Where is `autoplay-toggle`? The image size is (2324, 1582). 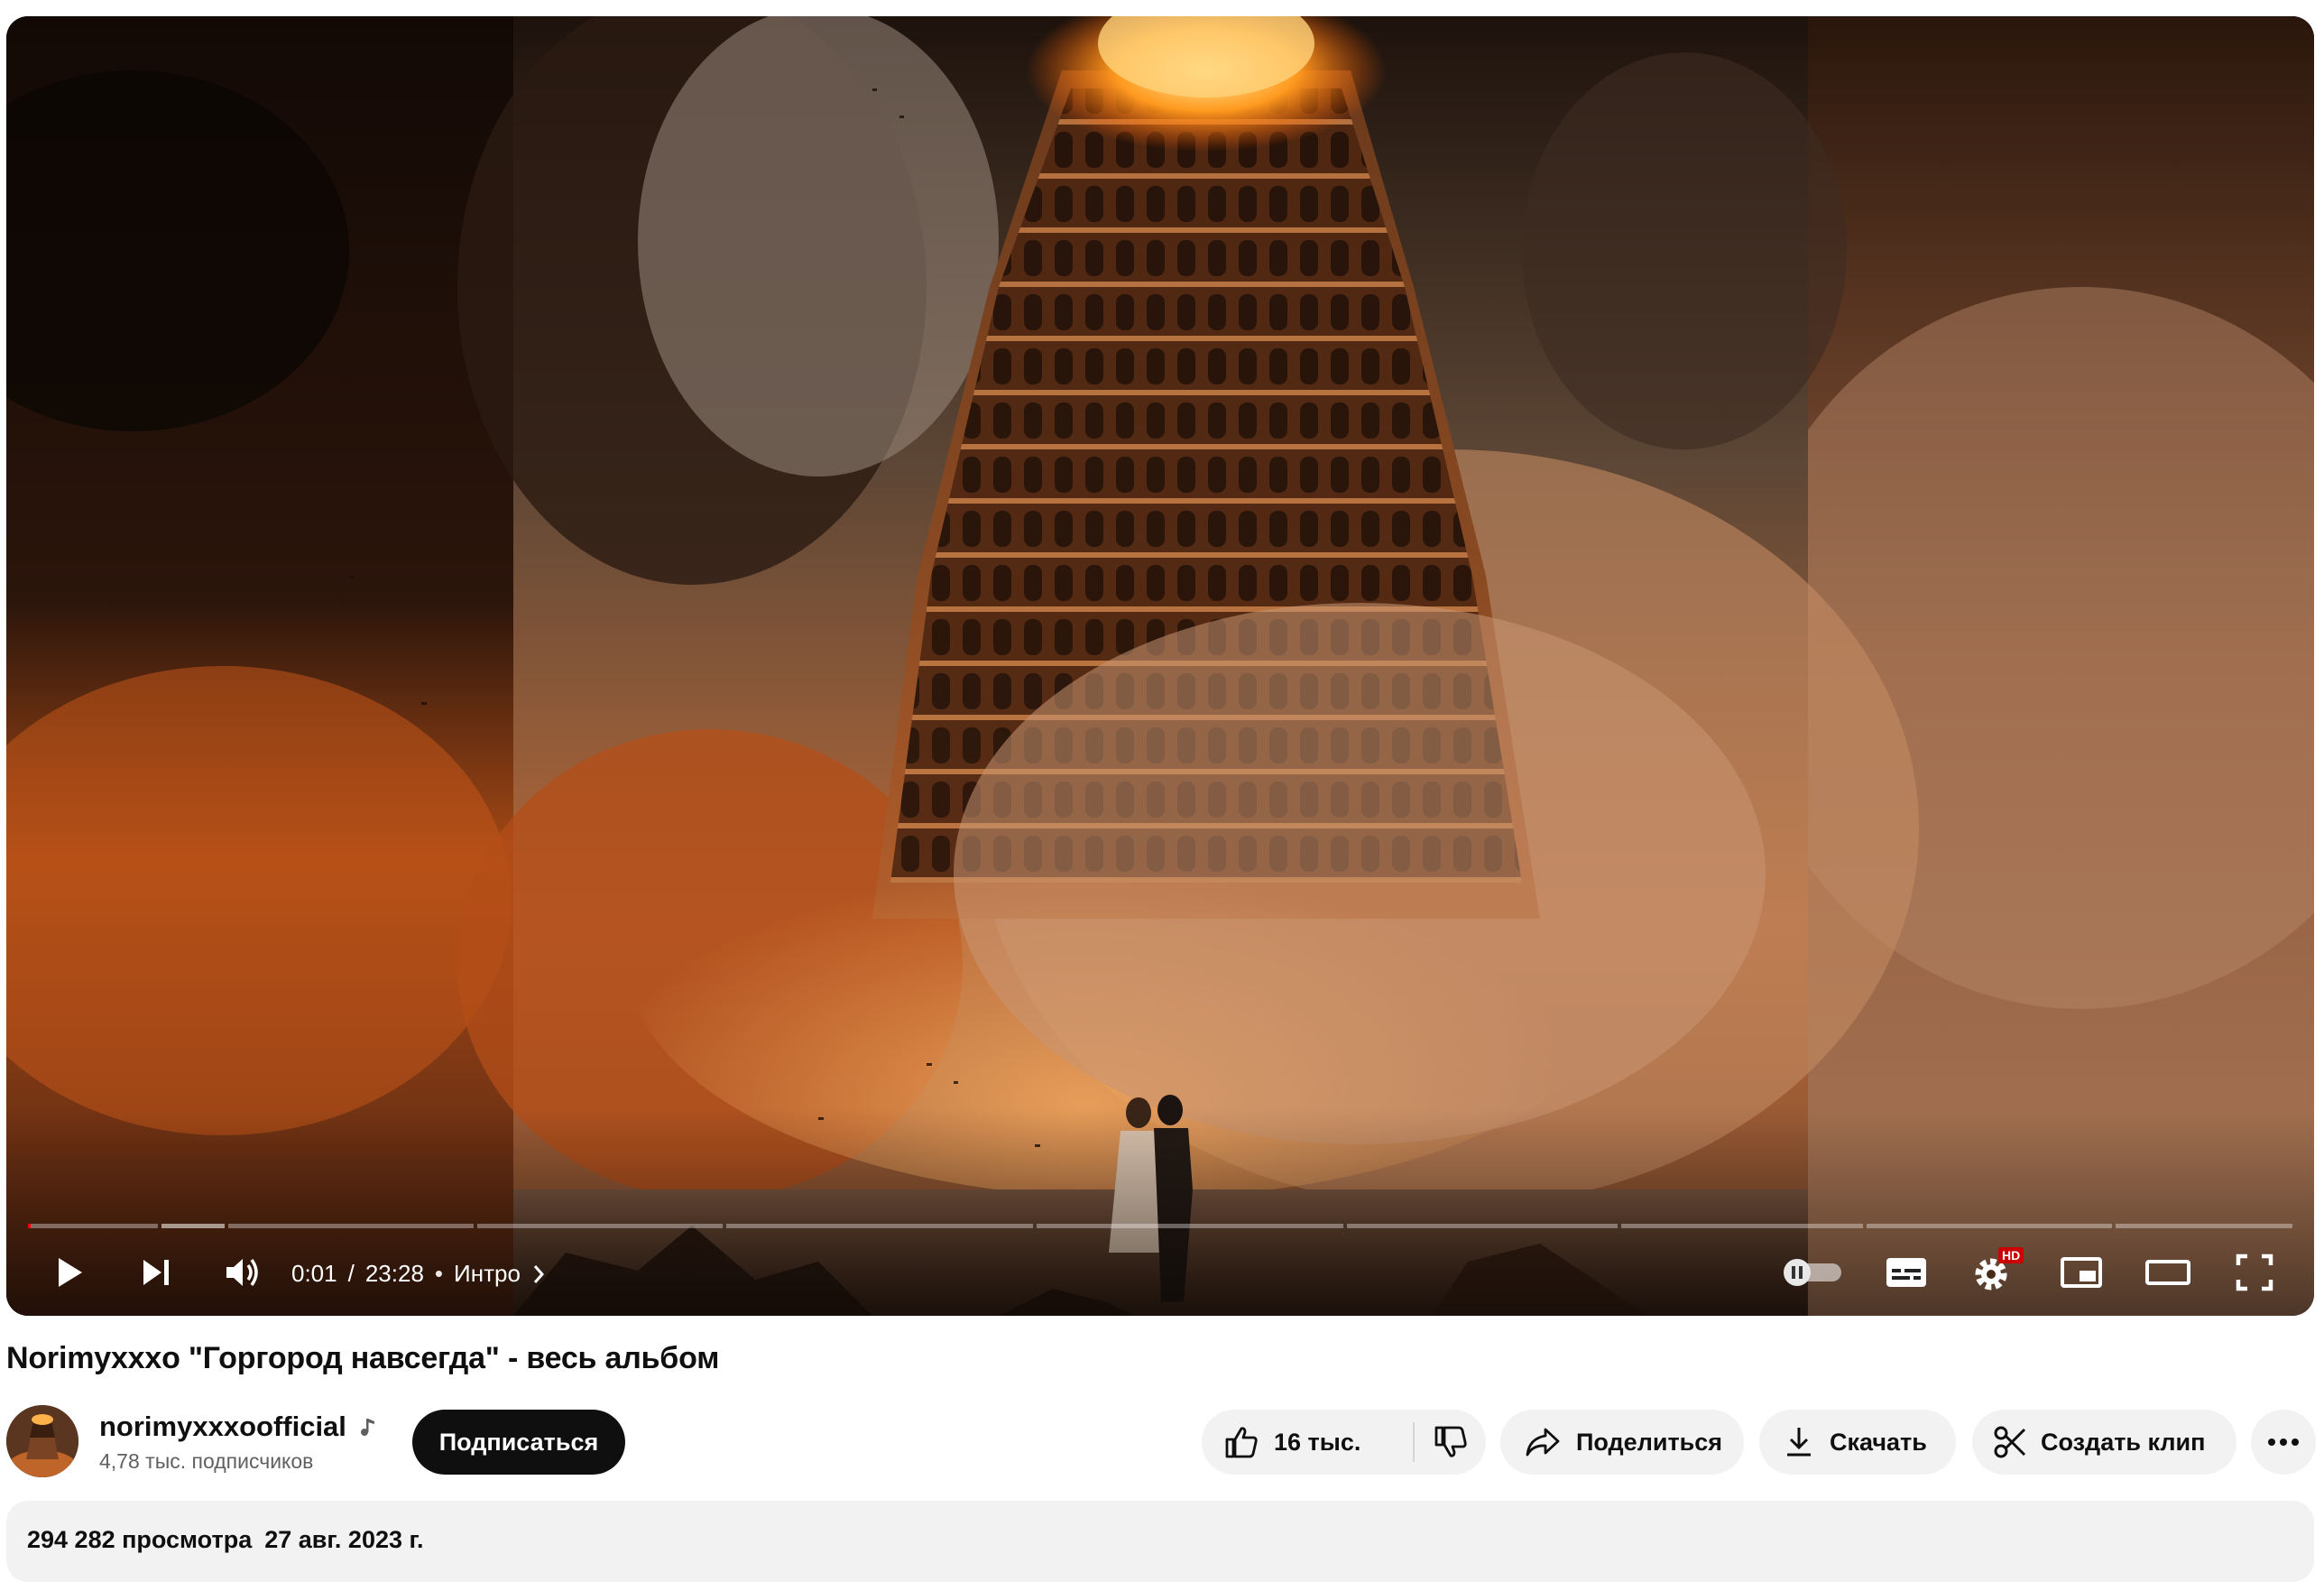
autoplay-toggle is located at coordinates (1815, 1272).